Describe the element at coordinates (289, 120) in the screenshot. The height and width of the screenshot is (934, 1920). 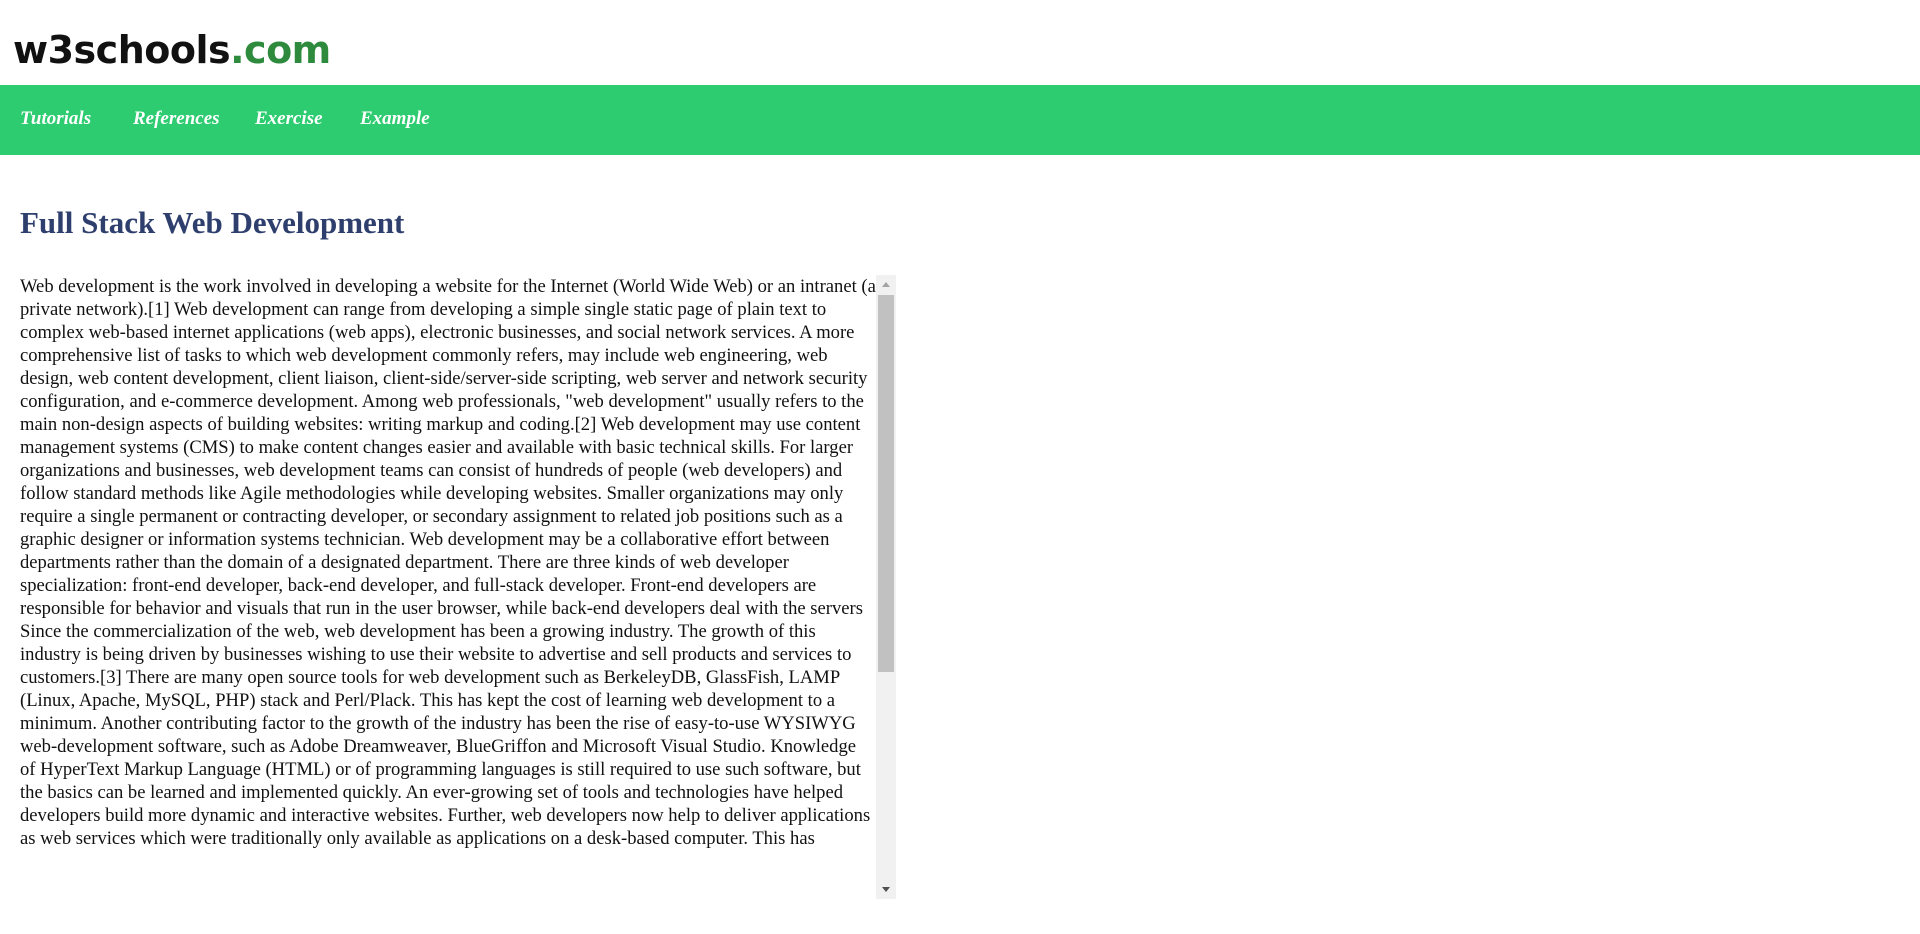
I see `nav-link-exercise: Exercise` at that location.